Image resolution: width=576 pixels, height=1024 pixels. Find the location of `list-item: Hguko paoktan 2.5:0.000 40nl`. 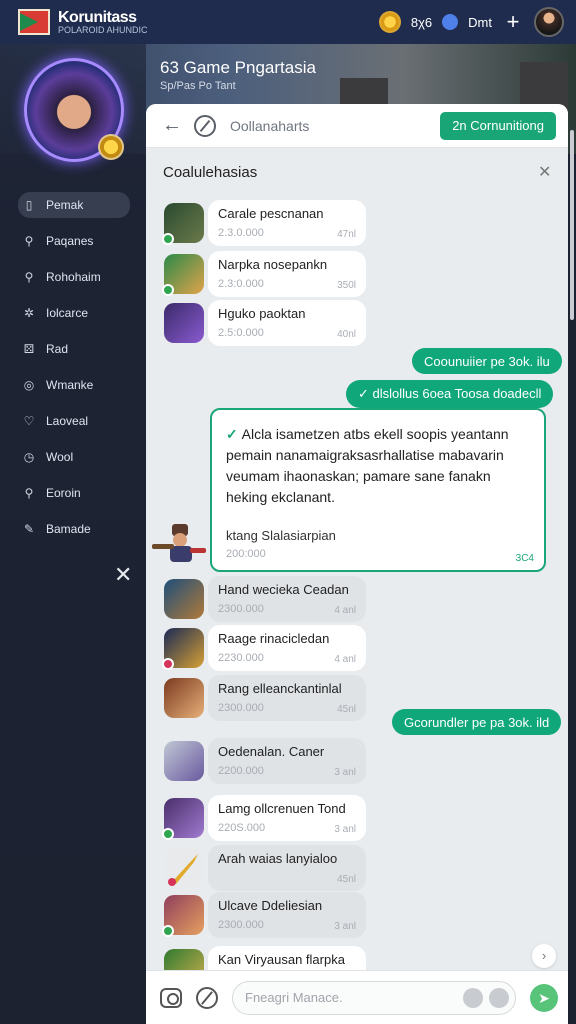

list-item: Hguko paoktan 2.5:0.000 40nl is located at coordinates (265, 323).